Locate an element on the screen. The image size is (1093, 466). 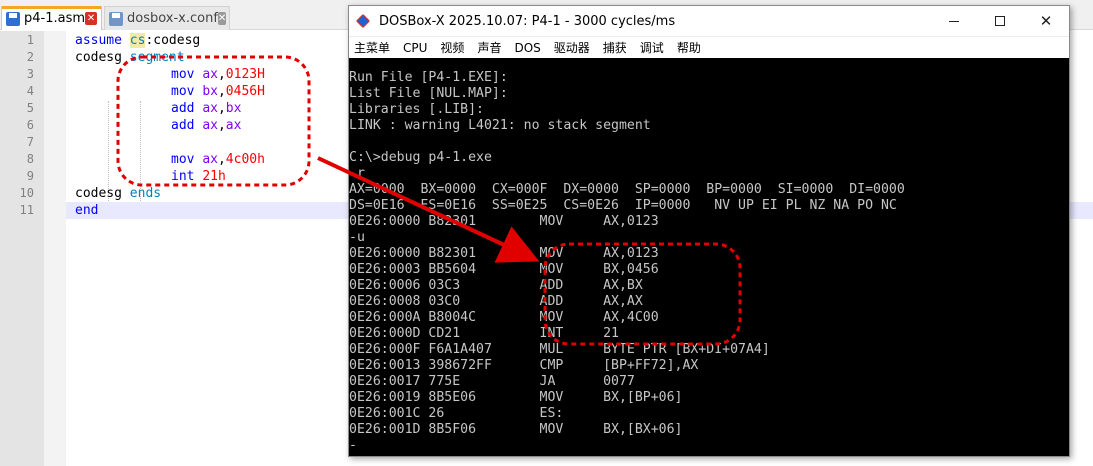
terminal-line: C:\>debug p4-1.exe is located at coordinates (420, 157).